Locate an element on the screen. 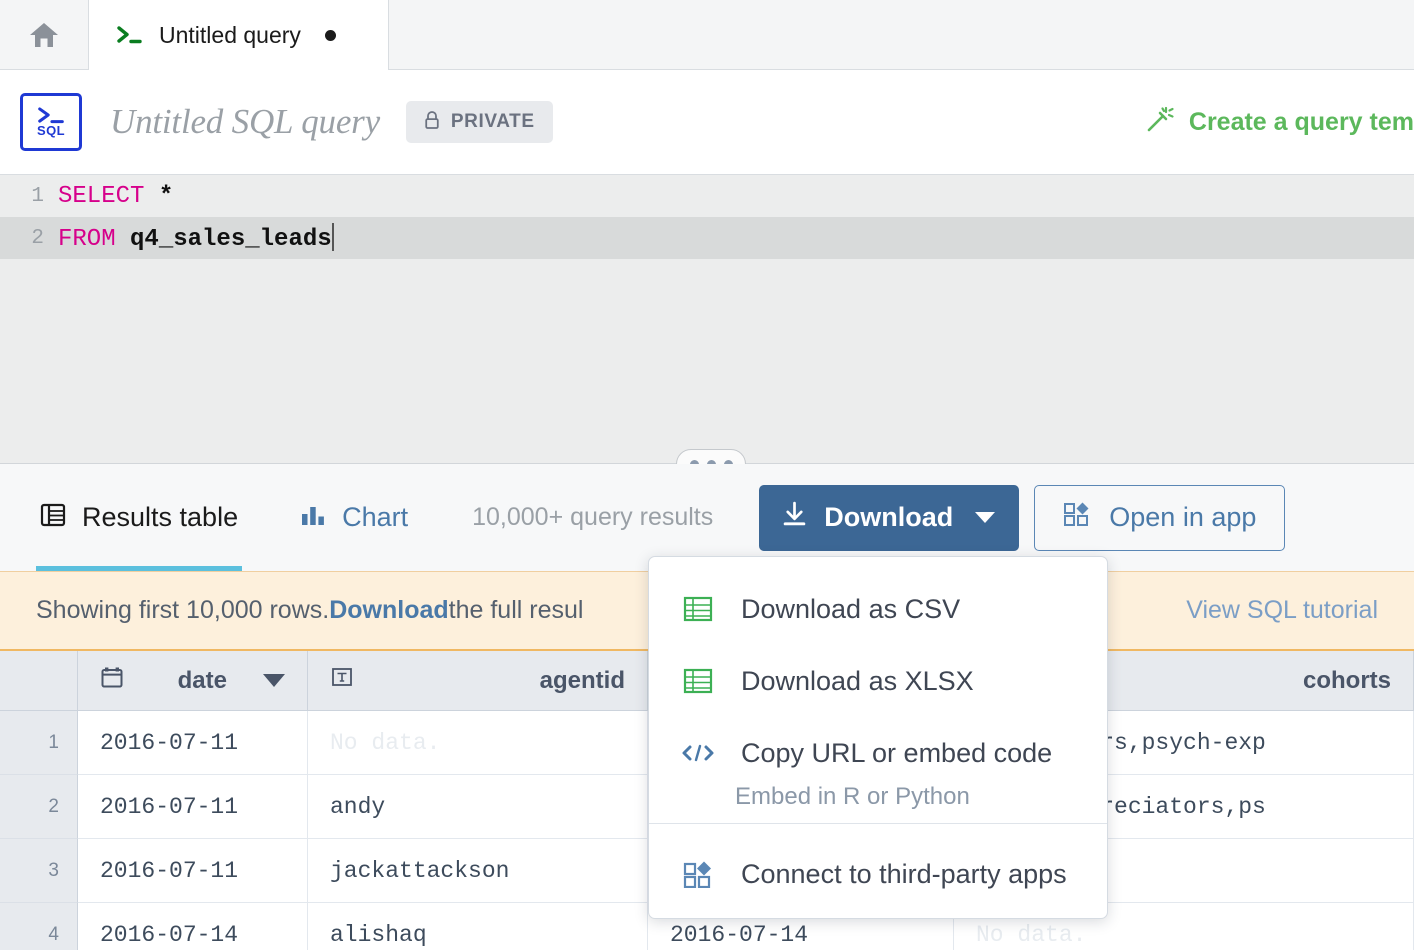 The image size is (1414, 950). home-icon is located at coordinates (44, 35).